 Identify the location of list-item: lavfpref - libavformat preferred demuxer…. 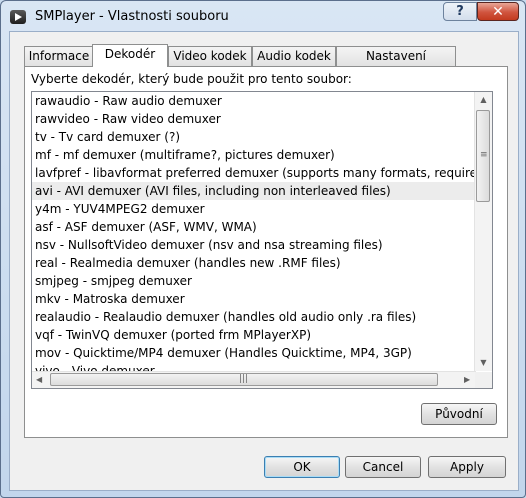
(254, 173).